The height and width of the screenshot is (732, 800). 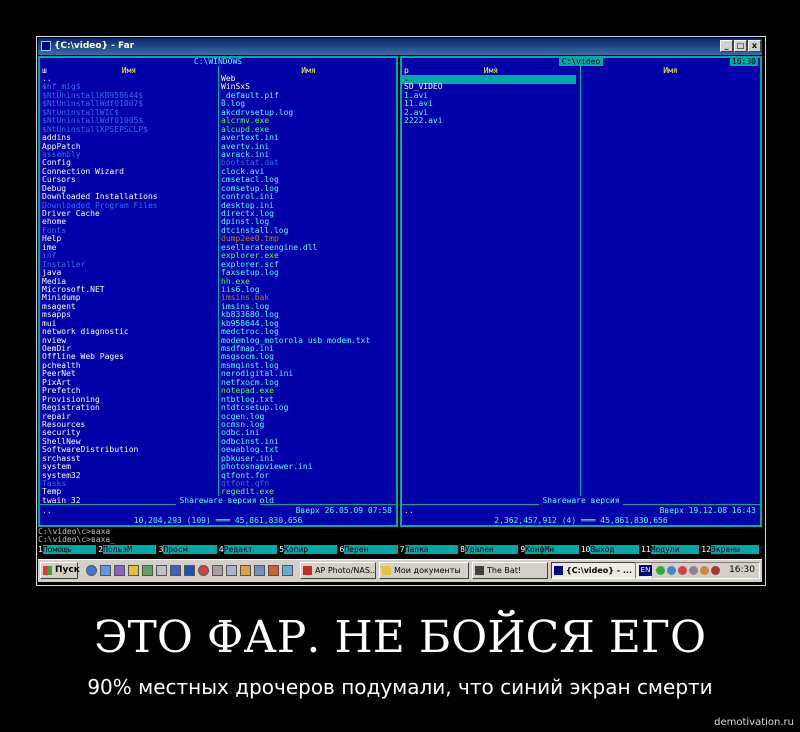 I want to click on file-entry: dtcinstall.log, so click(x=308, y=231).